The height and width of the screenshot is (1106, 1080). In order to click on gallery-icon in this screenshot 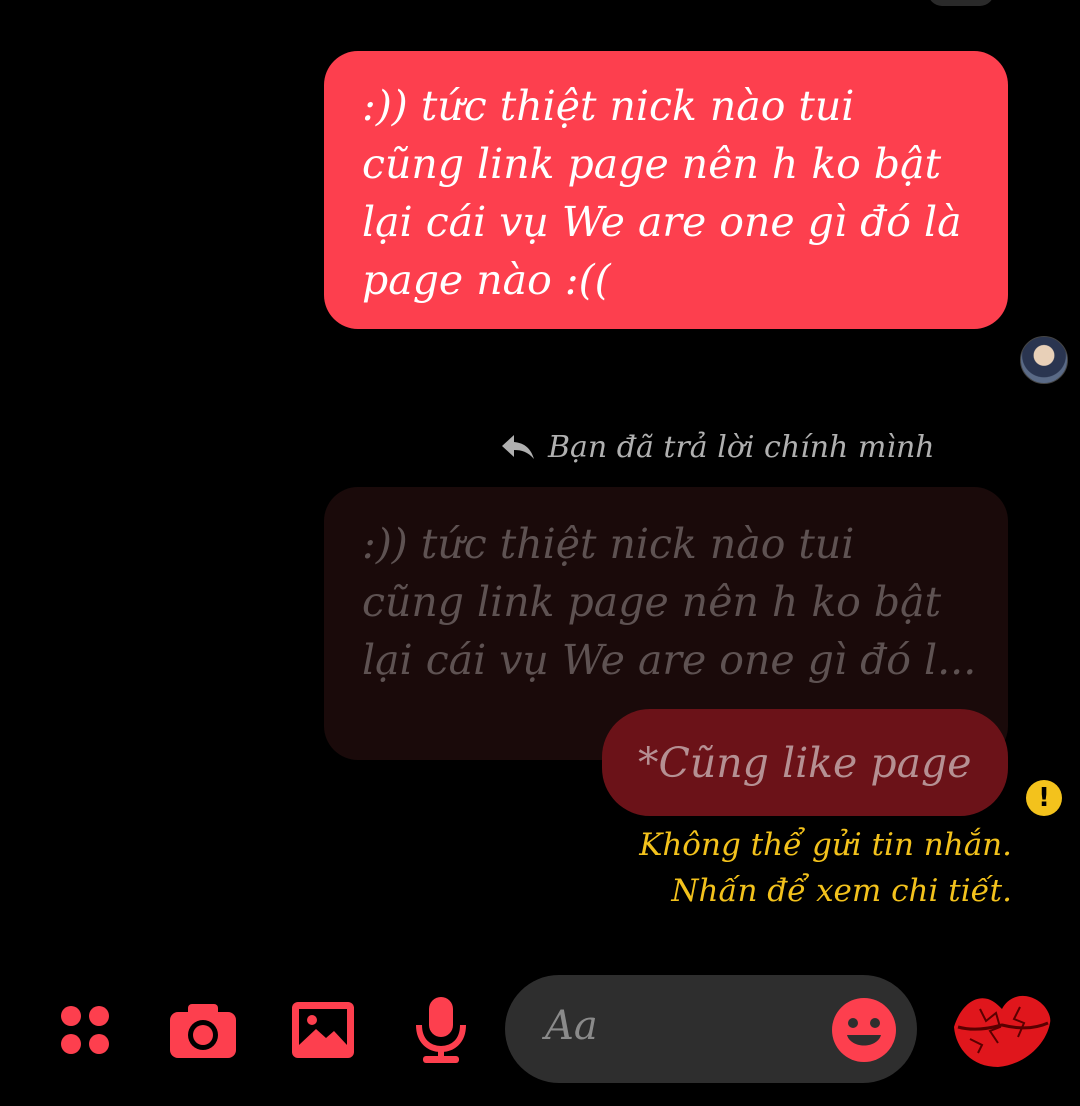, I will do `click(323, 1030)`.